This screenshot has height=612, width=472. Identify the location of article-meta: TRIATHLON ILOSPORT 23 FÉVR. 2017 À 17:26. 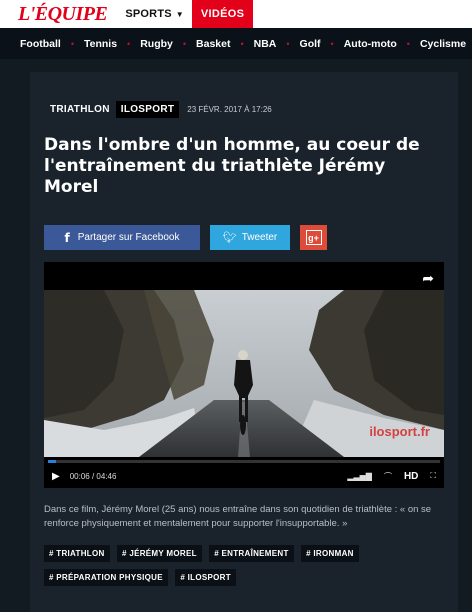
(161, 109).